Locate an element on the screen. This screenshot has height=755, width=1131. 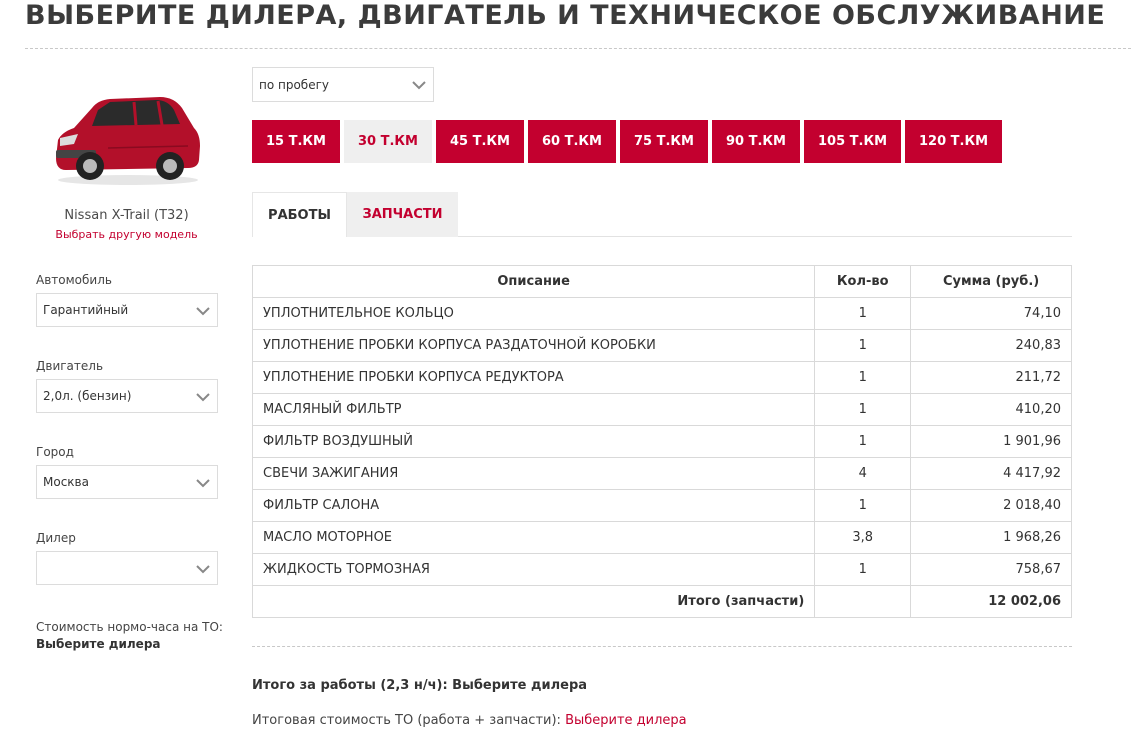
column-header-description: Описание is located at coordinates (533, 281).